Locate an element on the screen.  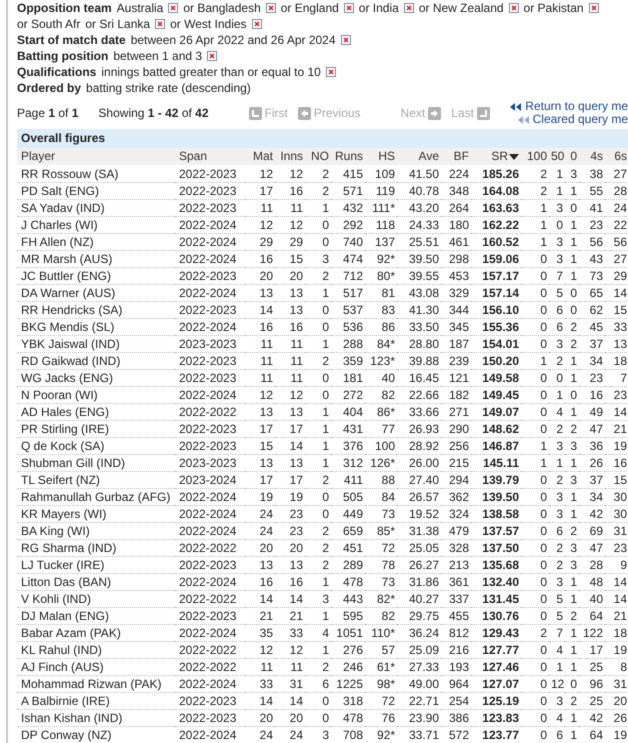
table-cell: 27.40 is located at coordinates (419, 480).